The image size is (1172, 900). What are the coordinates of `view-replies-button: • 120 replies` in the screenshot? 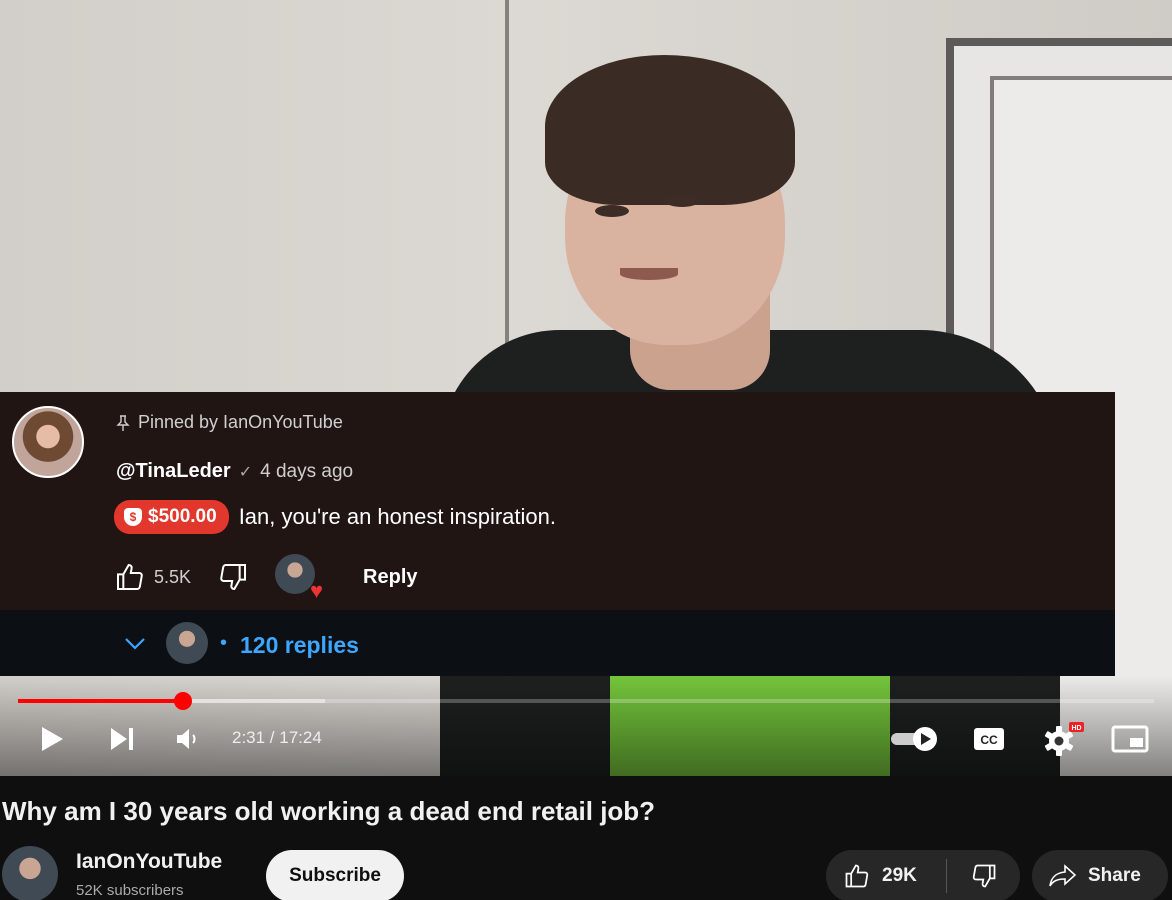 It's located at (557, 643).